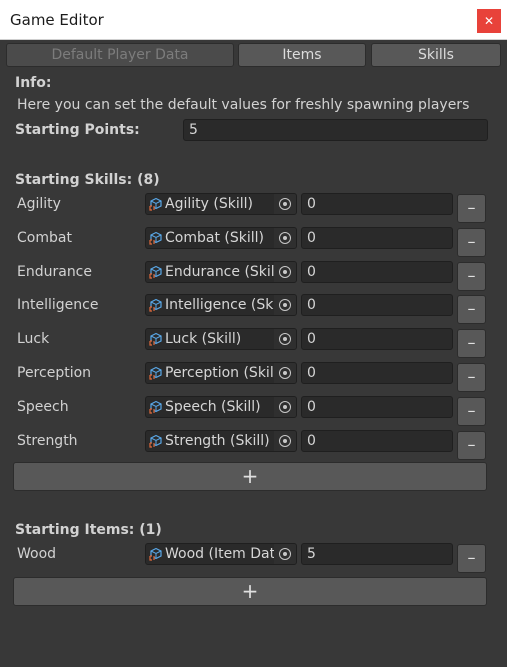 The image size is (507, 667). Describe the element at coordinates (471, 377) in the screenshot. I see `remove-skill-button-perception: –` at that location.